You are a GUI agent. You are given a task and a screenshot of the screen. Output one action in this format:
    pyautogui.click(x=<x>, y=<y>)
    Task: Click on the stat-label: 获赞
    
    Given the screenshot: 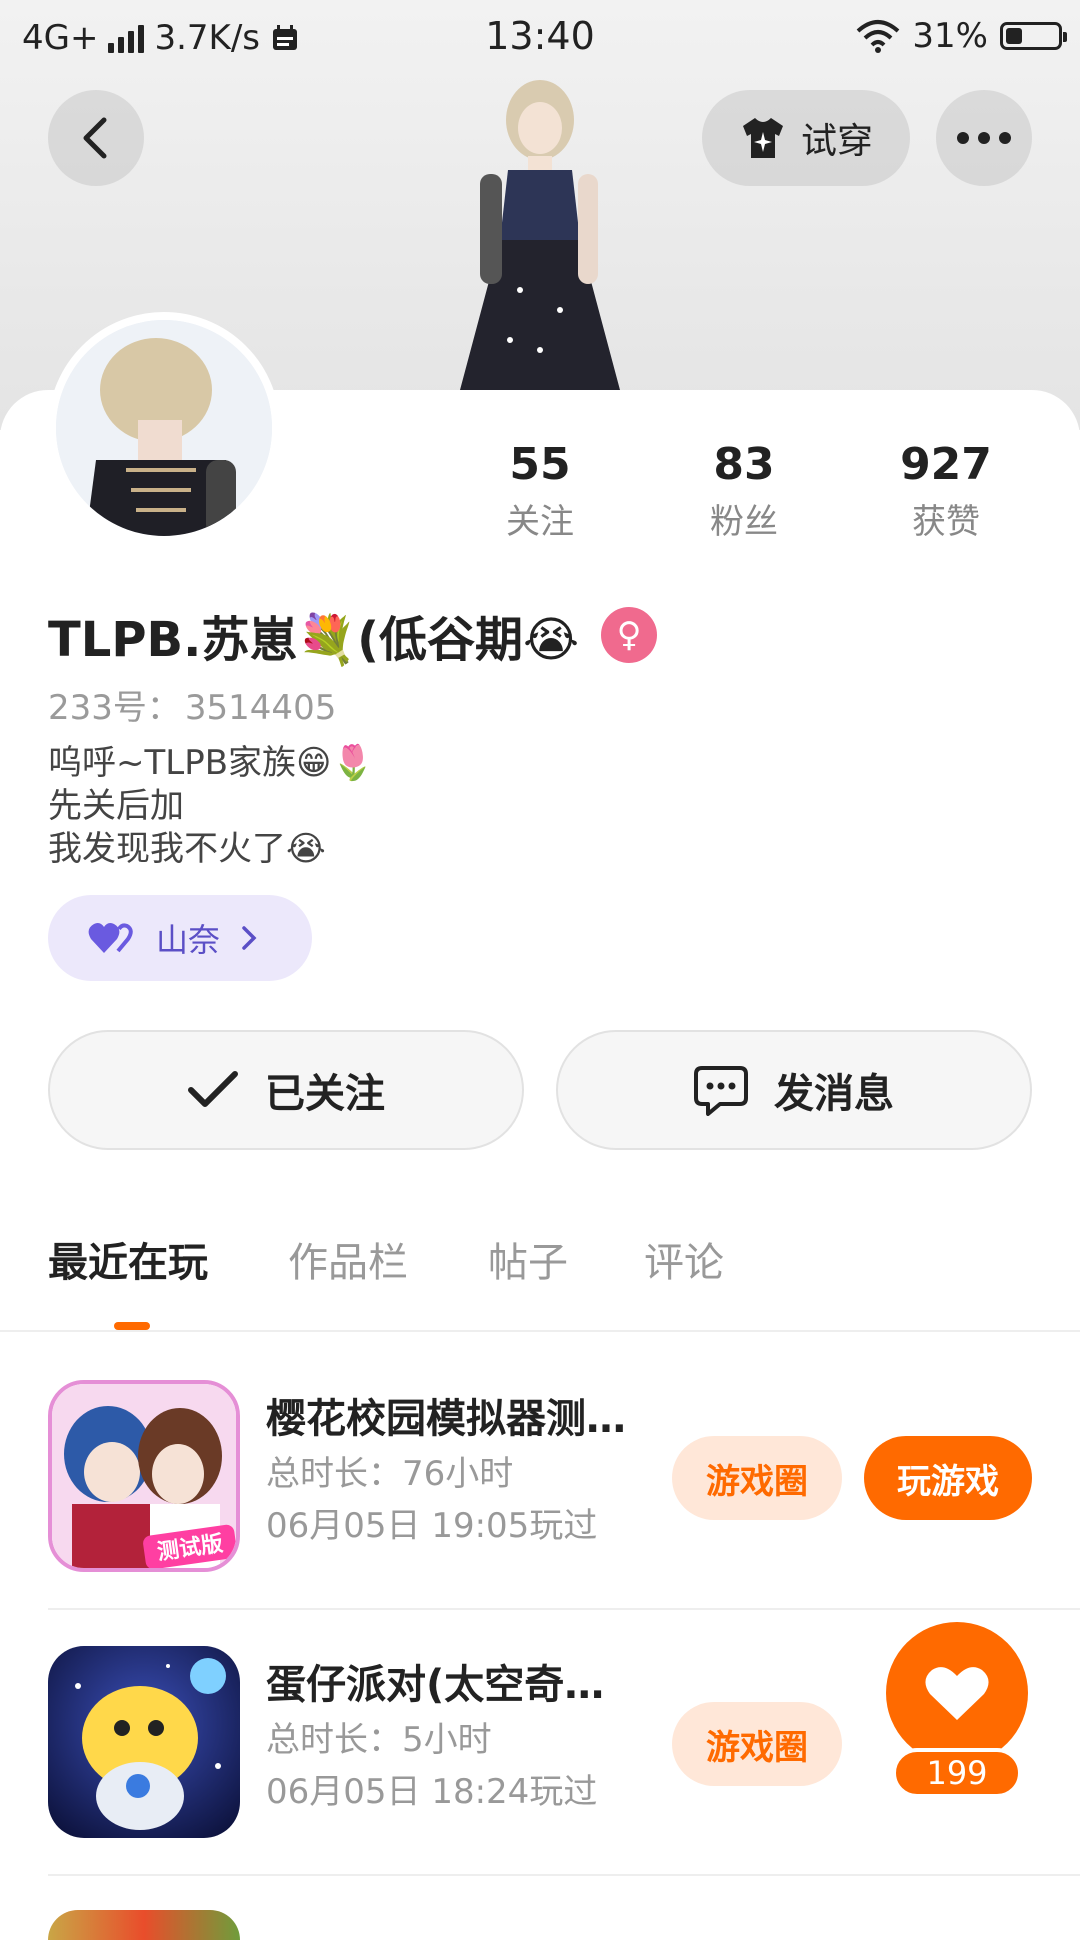 What is the action you would take?
    pyautogui.click(x=946, y=522)
    